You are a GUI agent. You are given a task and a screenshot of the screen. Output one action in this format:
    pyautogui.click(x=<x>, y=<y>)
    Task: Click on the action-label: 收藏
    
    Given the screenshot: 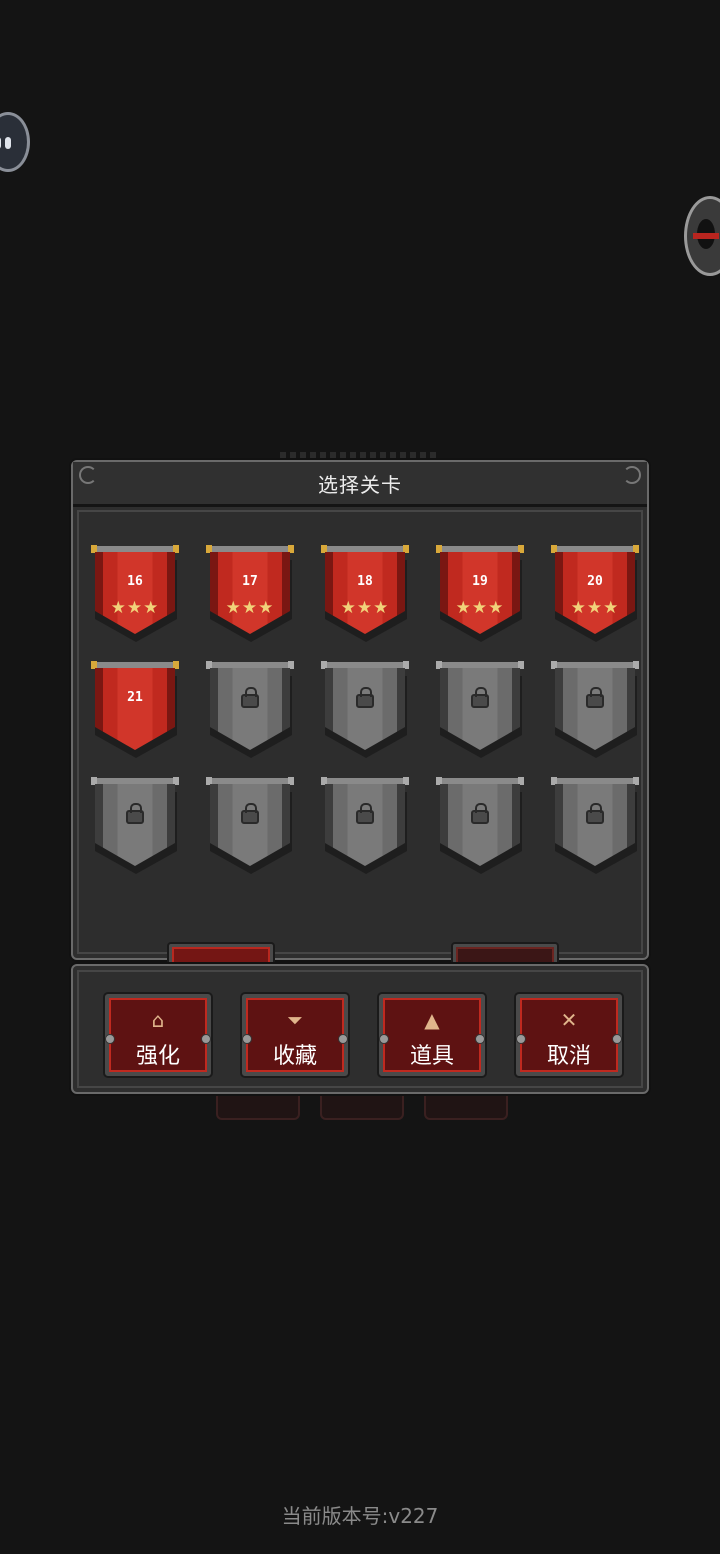 What is the action you would take?
    pyautogui.click(x=294, y=1056)
    